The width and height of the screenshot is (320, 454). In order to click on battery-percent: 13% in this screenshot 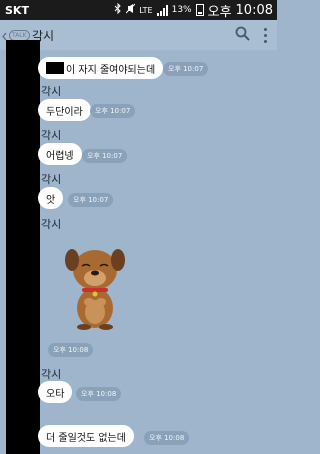, I will do `click(181, 10)`.